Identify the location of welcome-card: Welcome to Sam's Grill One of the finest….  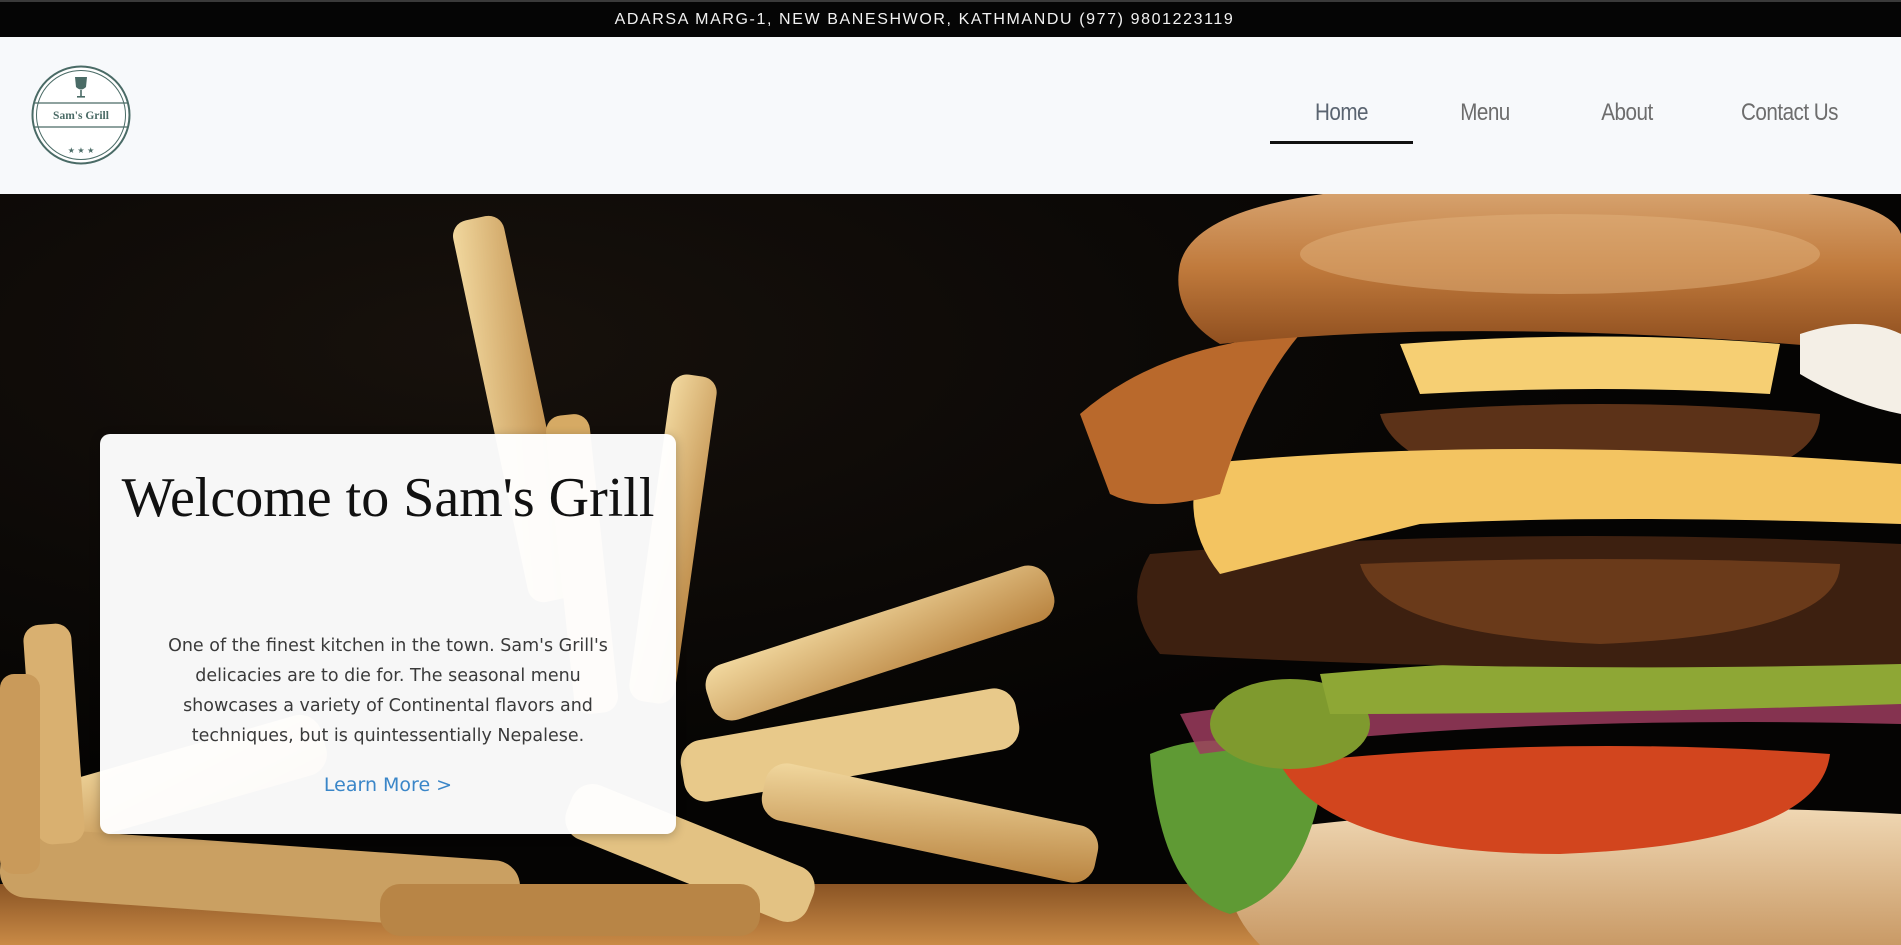
(388, 634).